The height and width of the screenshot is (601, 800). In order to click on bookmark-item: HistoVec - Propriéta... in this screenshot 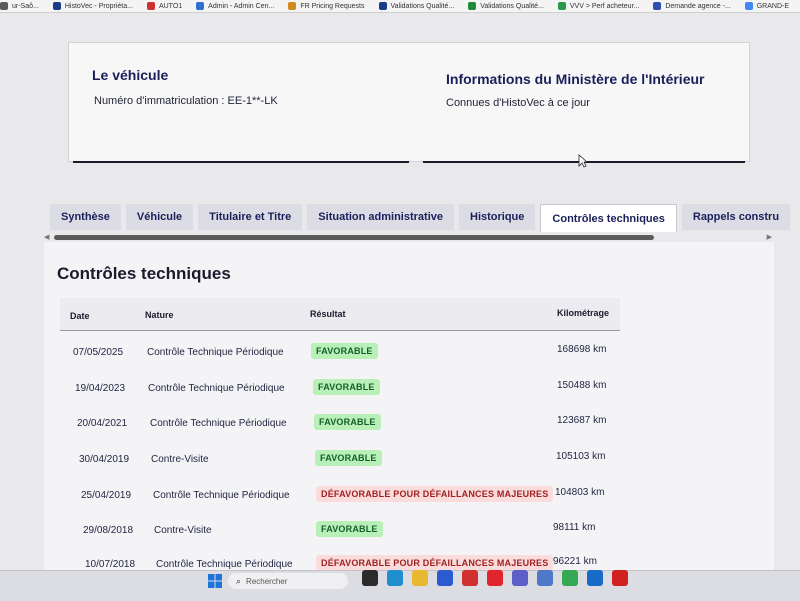, I will do `click(92, 6)`.